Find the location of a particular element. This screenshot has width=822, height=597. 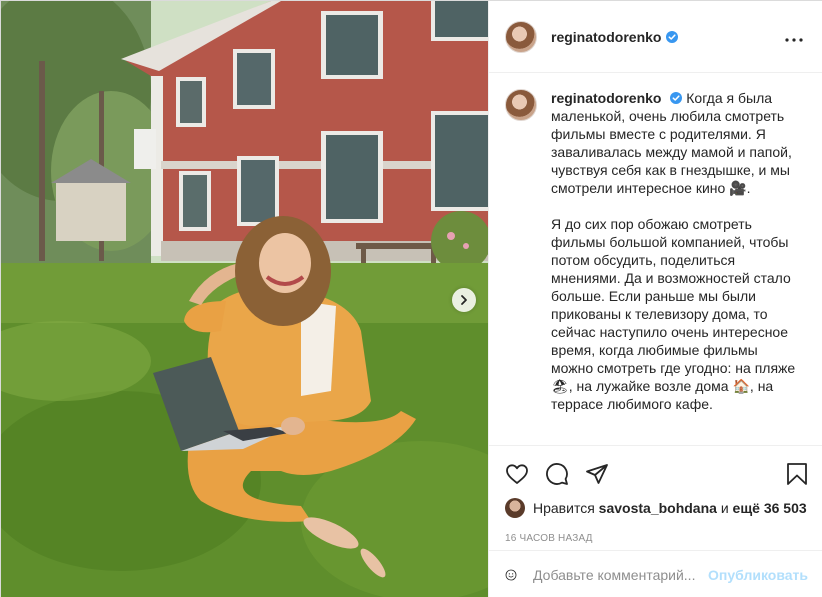

more-options-button is located at coordinates (794, 36).